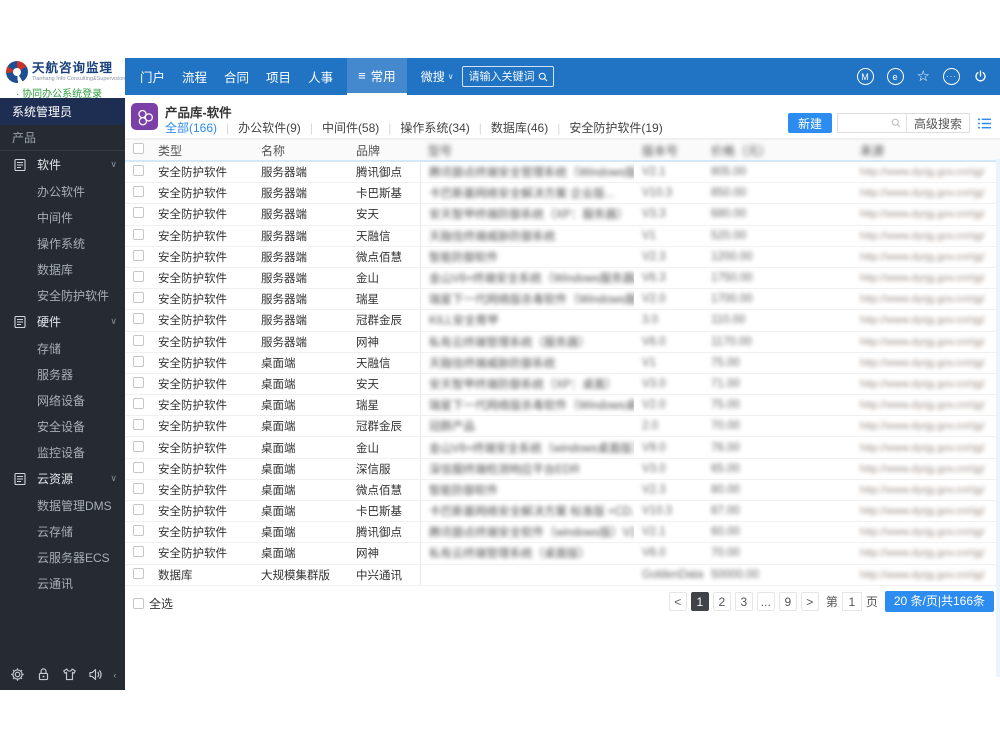 The width and height of the screenshot is (1000, 750). Describe the element at coordinates (62, 321) in the screenshot. I see `sidebar-menu-item: 硬件 ∨` at that location.